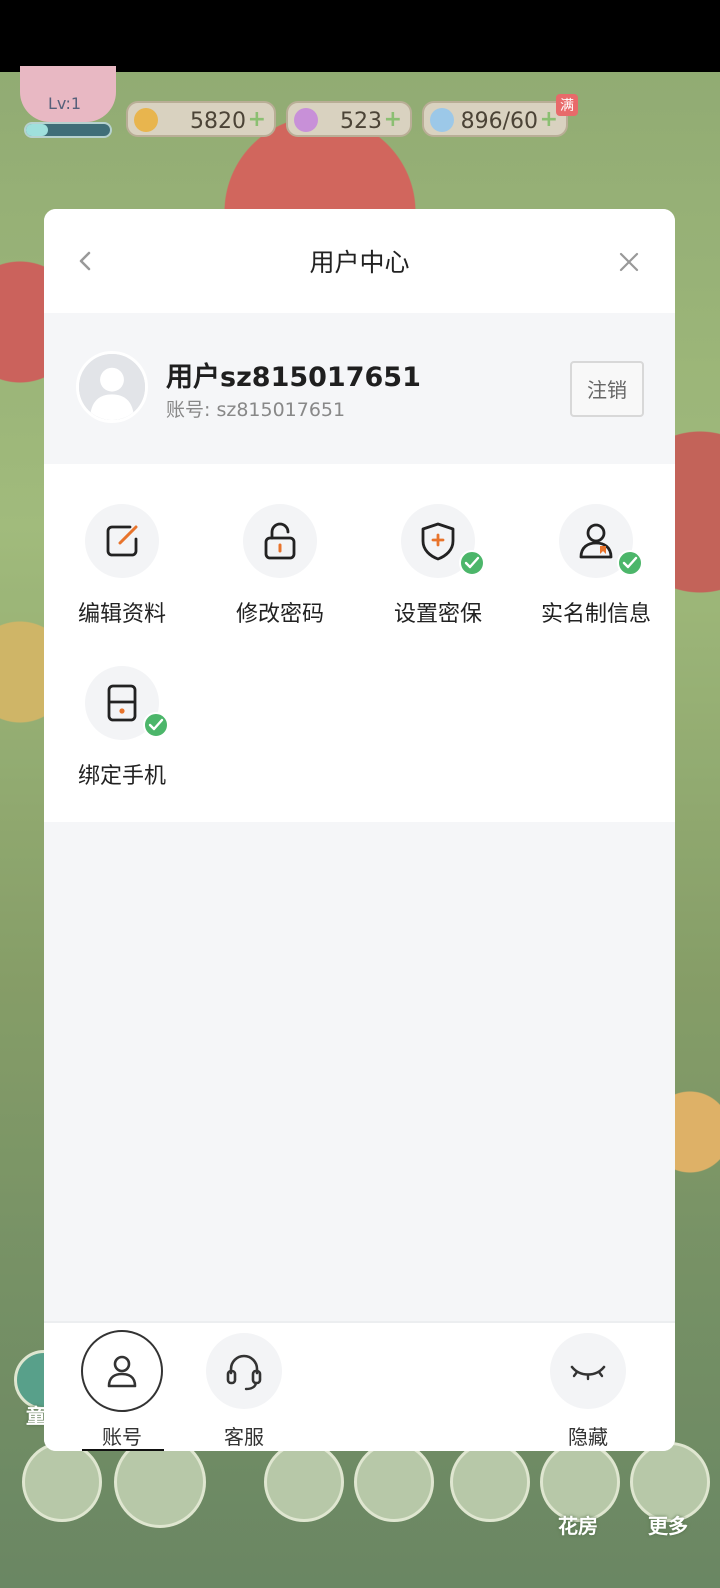 This screenshot has width=720, height=1588. I want to click on menu-item-change-password: 修改密码, so click(280, 545).